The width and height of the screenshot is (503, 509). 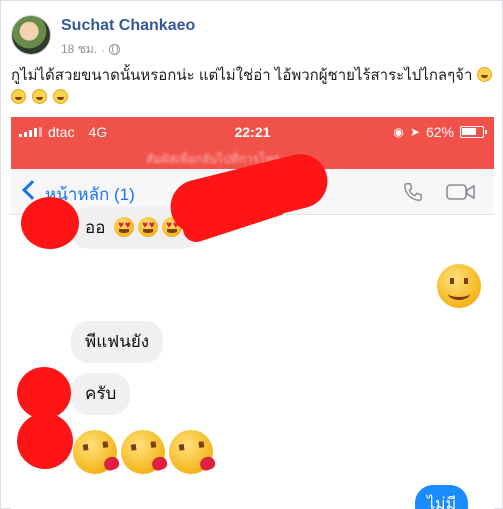 I want to click on back-icon, so click(x=32, y=190).